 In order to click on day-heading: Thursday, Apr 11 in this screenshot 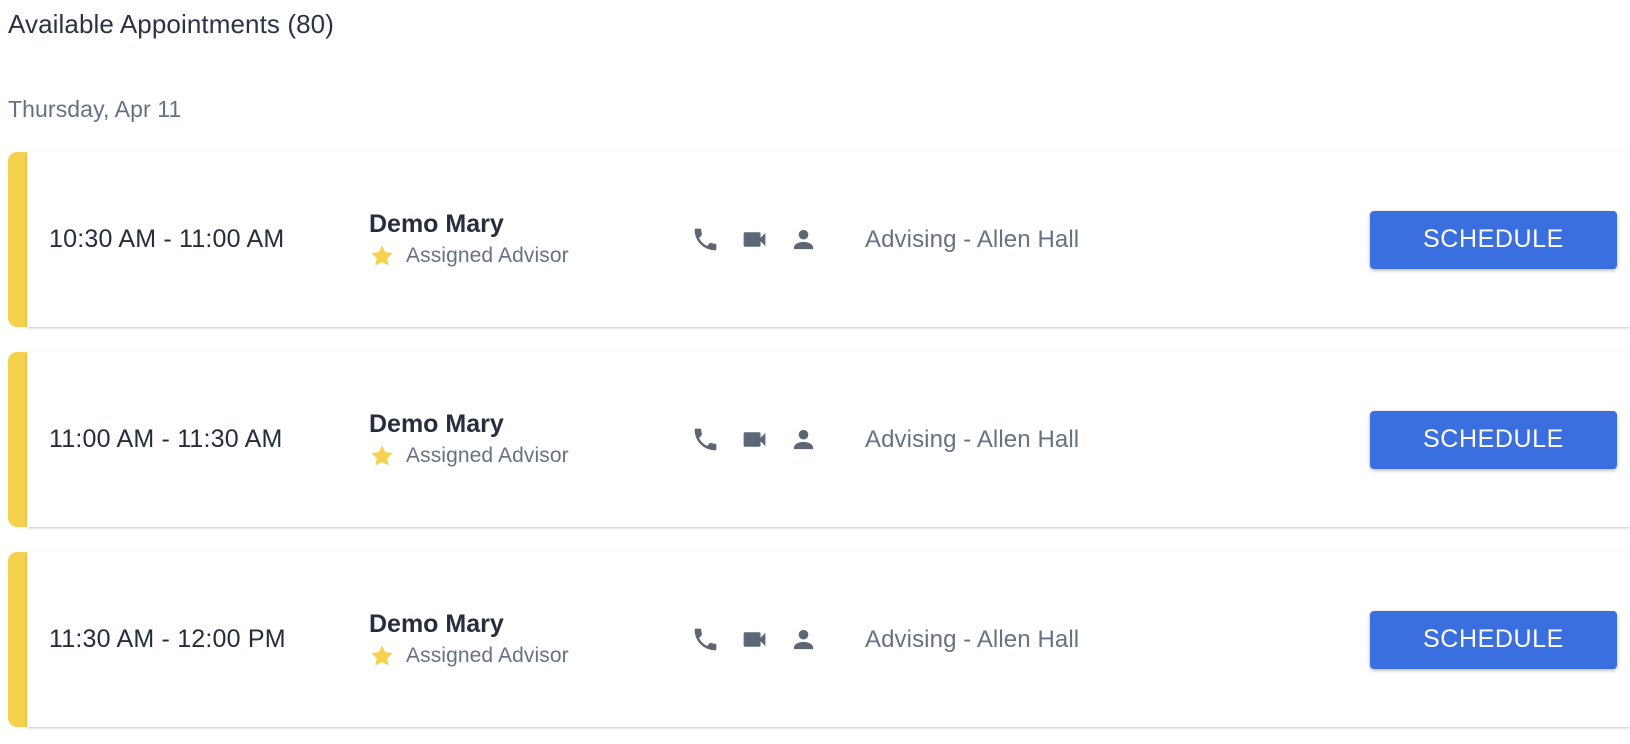, I will do `click(95, 109)`.